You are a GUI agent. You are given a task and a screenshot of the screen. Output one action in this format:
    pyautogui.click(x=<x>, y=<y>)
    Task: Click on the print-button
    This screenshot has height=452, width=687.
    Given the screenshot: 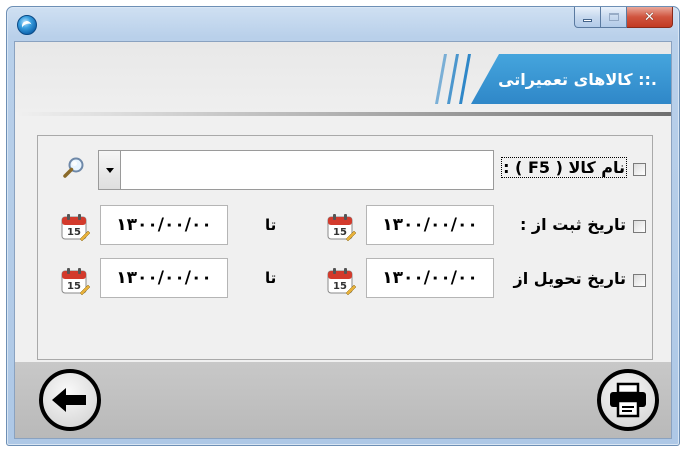 What is the action you would take?
    pyautogui.click(x=628, y=400)
    